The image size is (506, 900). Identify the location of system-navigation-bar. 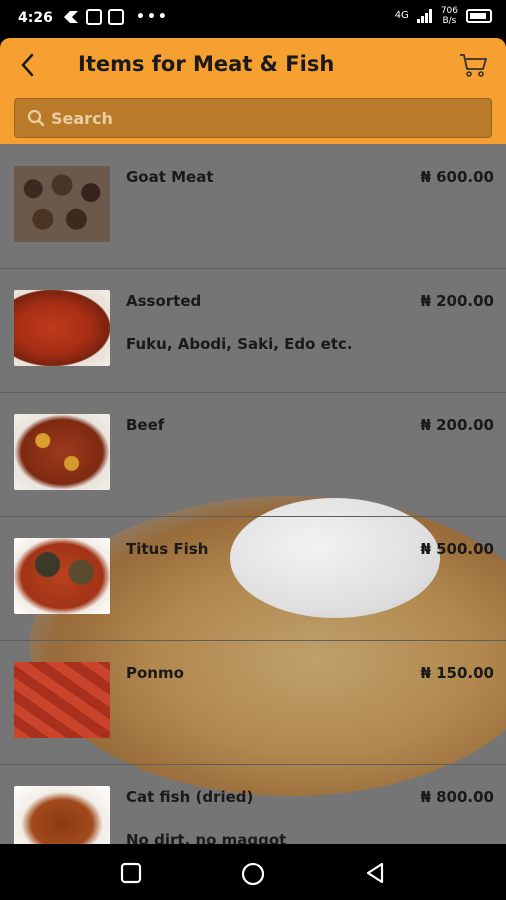
(253, 872).